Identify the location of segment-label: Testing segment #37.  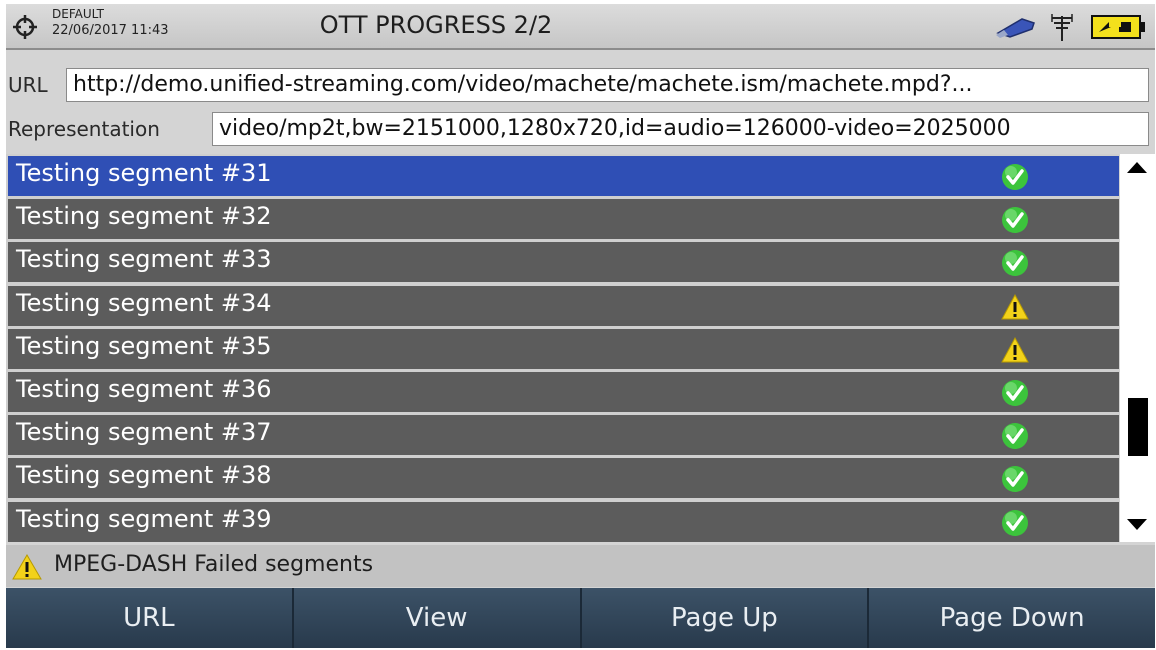
(144, 432).